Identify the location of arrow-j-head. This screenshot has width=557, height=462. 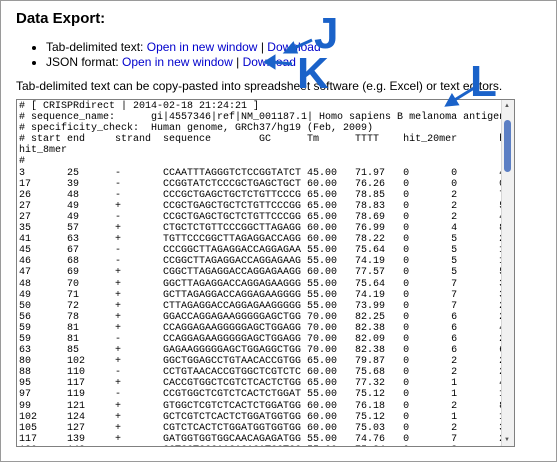
(290, 47).